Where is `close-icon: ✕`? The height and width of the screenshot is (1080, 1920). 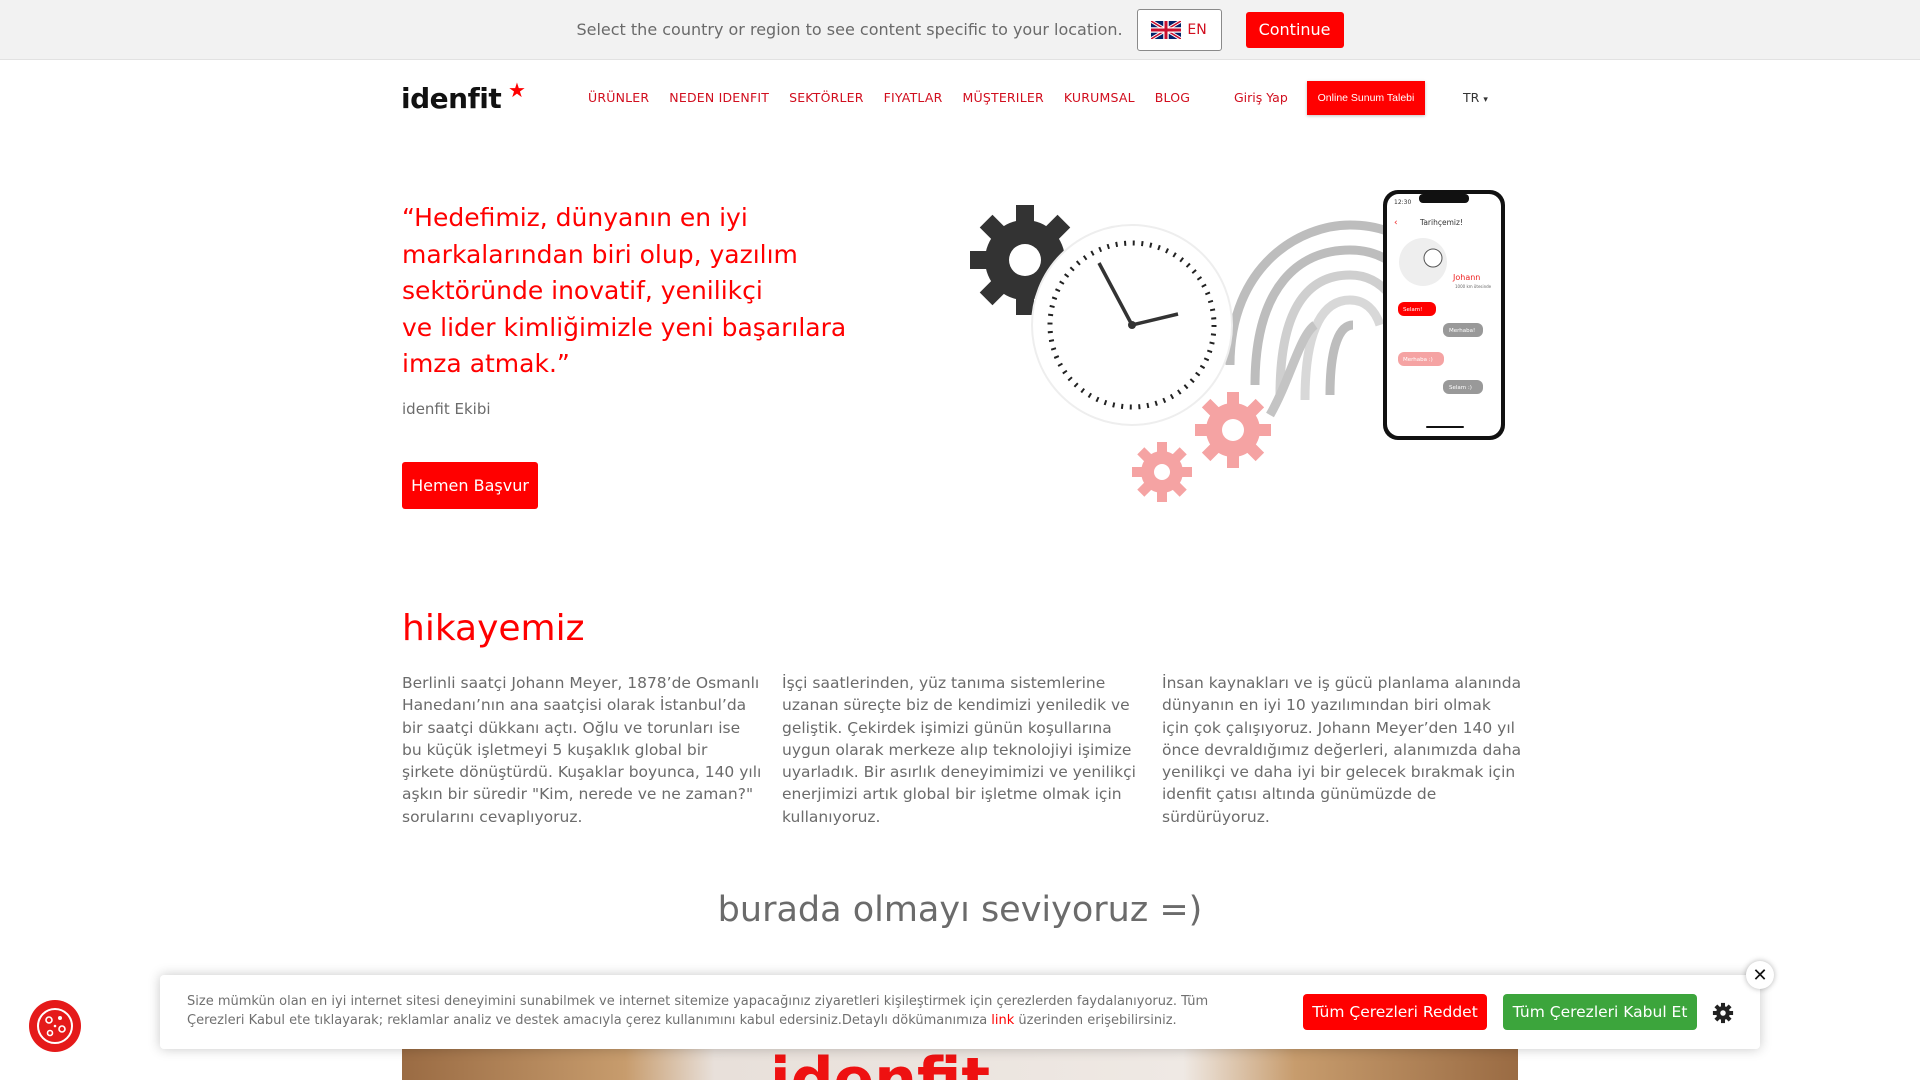 close-icon: ✕ is located at coordinates (1760, 975).